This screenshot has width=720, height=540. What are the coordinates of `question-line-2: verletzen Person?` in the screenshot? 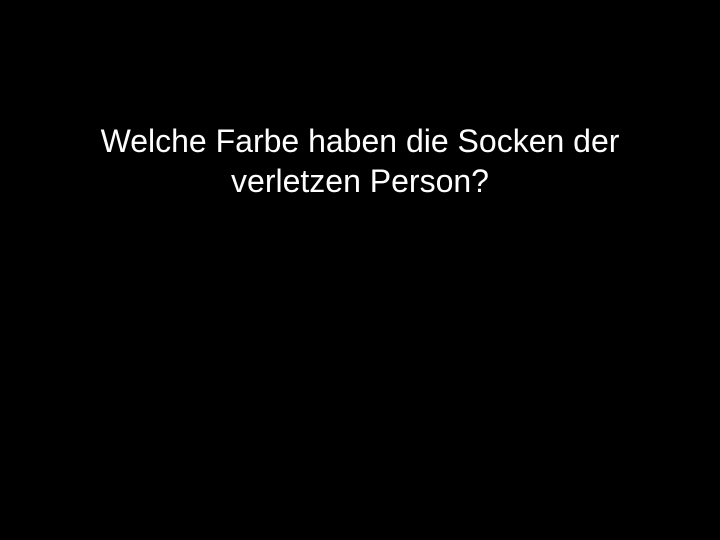 It's located at (360, 181).